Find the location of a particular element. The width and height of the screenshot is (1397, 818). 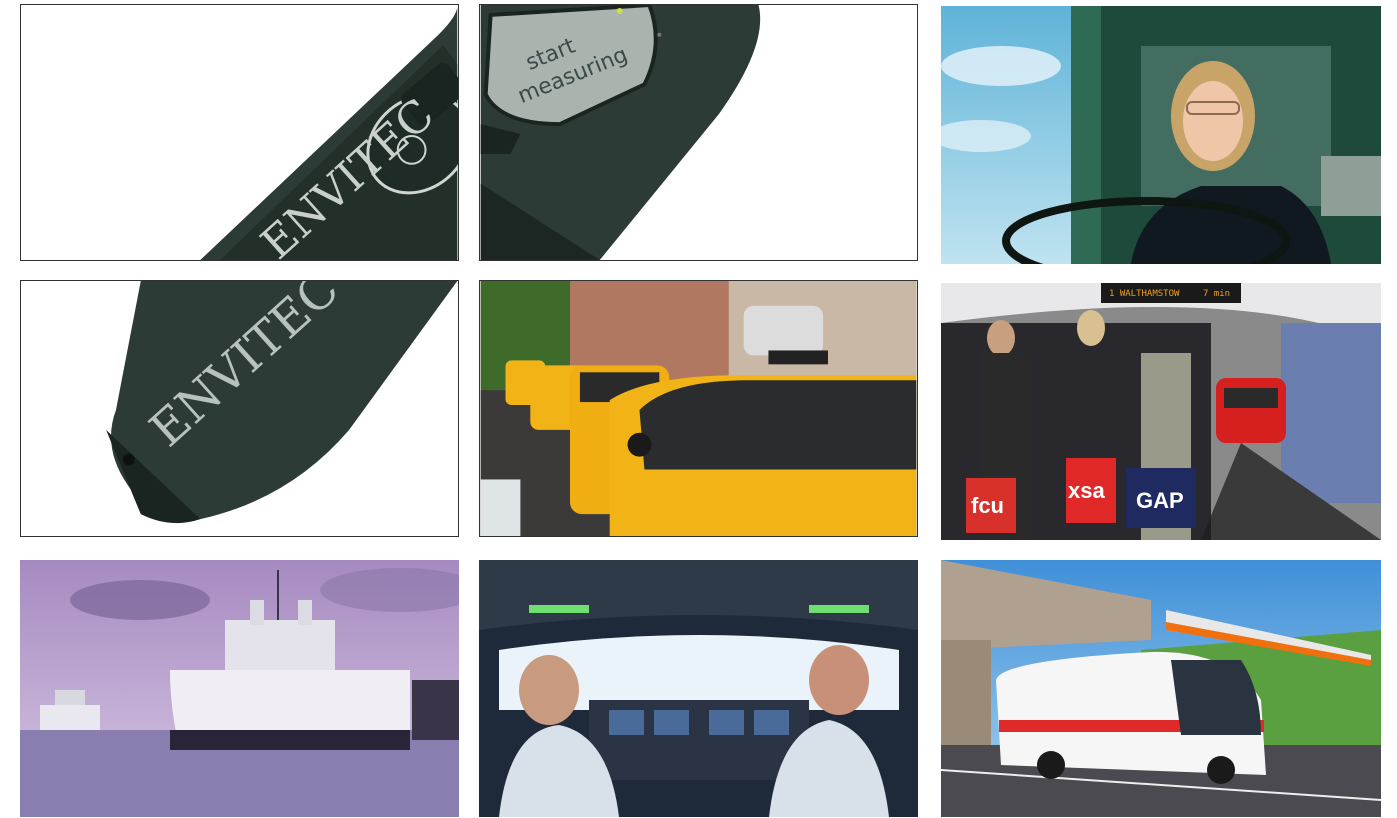

shopping-bag-selfridges: xsa is located at coordinates (1091, 490).